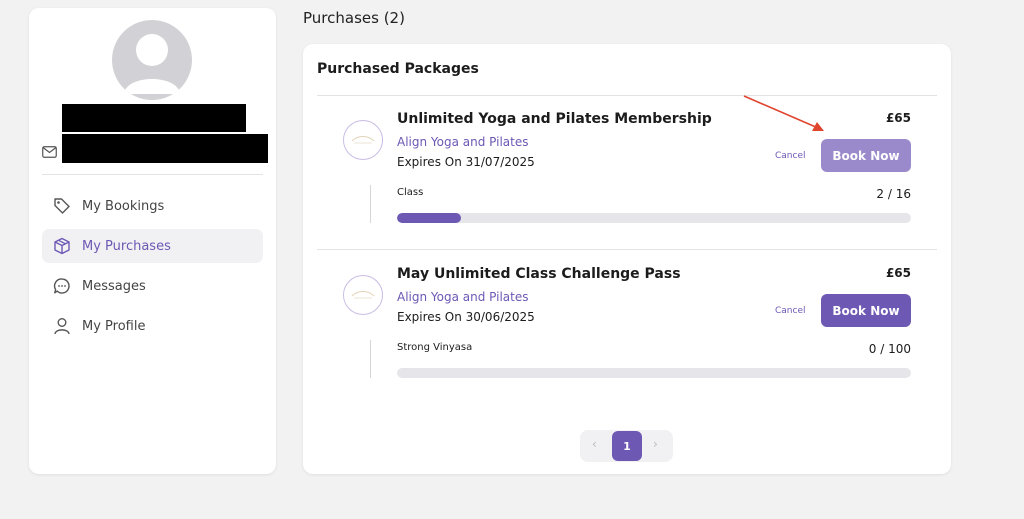  What do you see at coordinates (466, 162) in the screenshot?
I see `package-expiry: Expires On 31/07/2025` at bounding box center [466, 162].